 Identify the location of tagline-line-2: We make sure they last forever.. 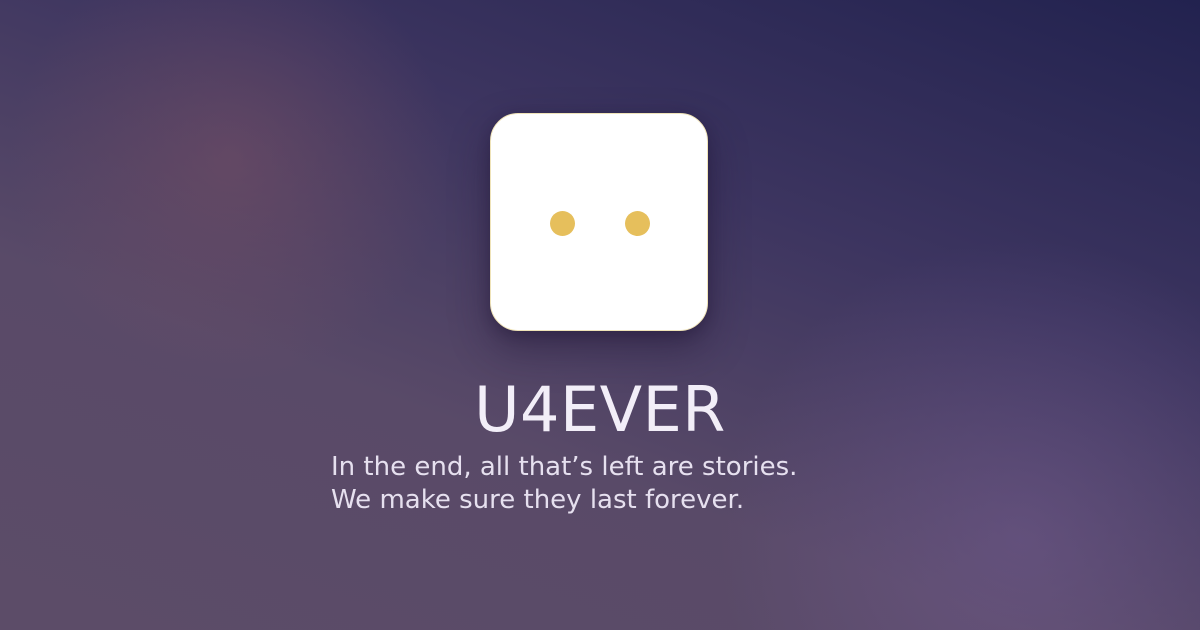
(538, 500).